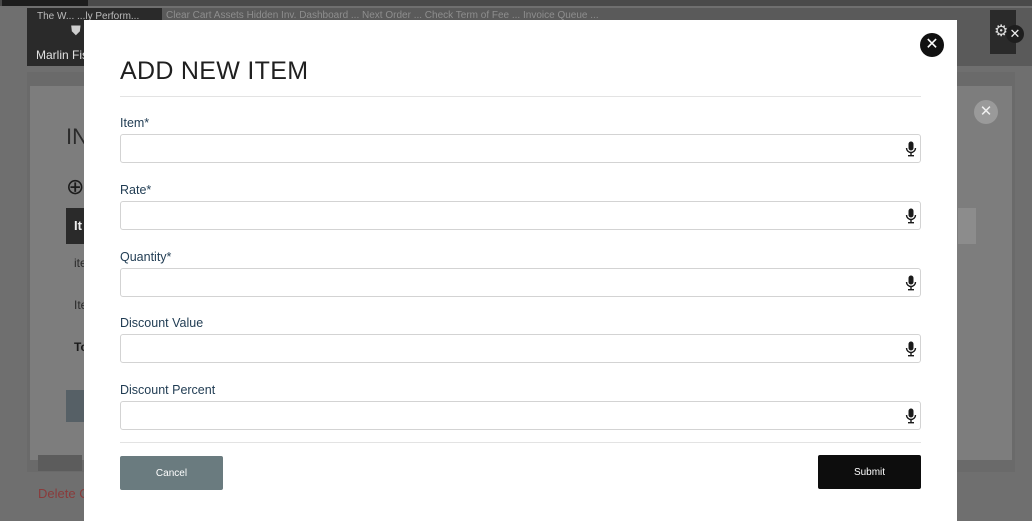  I want to click on rate-input-box, so click(520, 215).